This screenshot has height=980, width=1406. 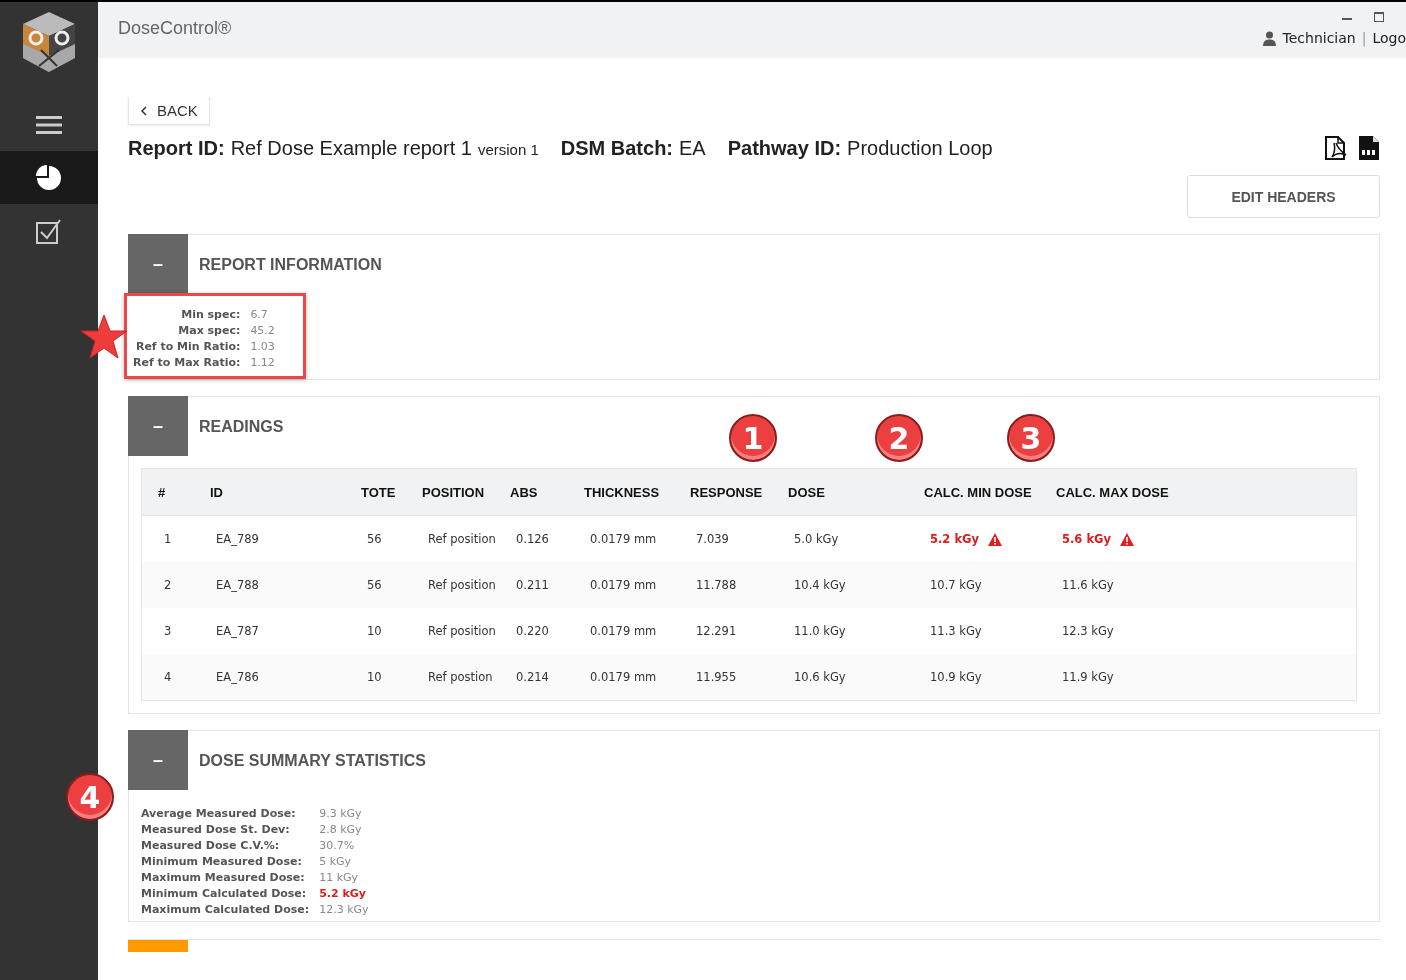 I want to click on column-header: #, so click(x=172, y=492).